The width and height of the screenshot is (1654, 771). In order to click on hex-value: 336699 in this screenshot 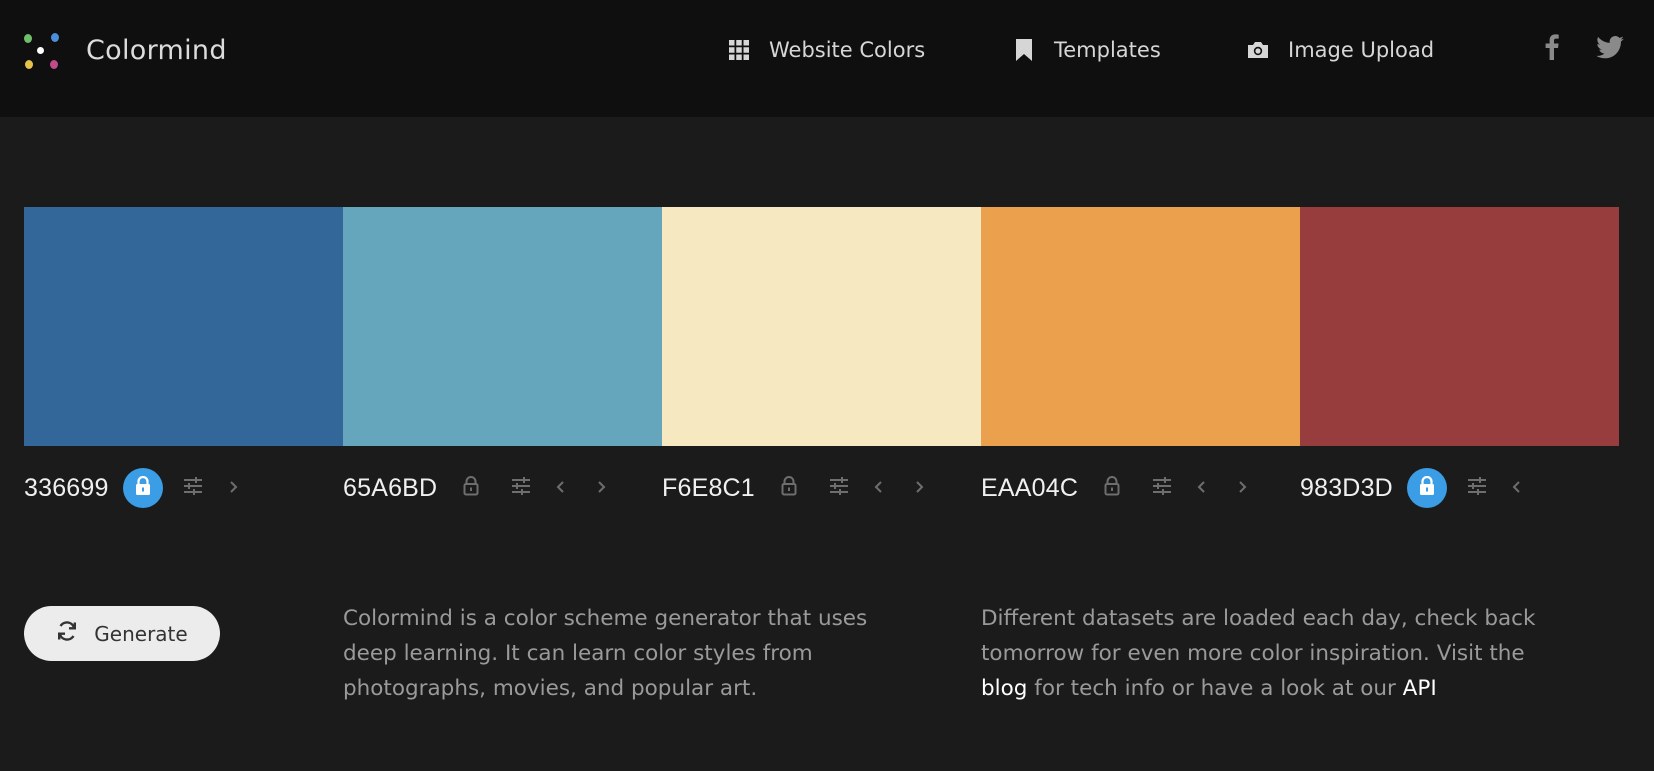, I will do `click(66, 488)`.